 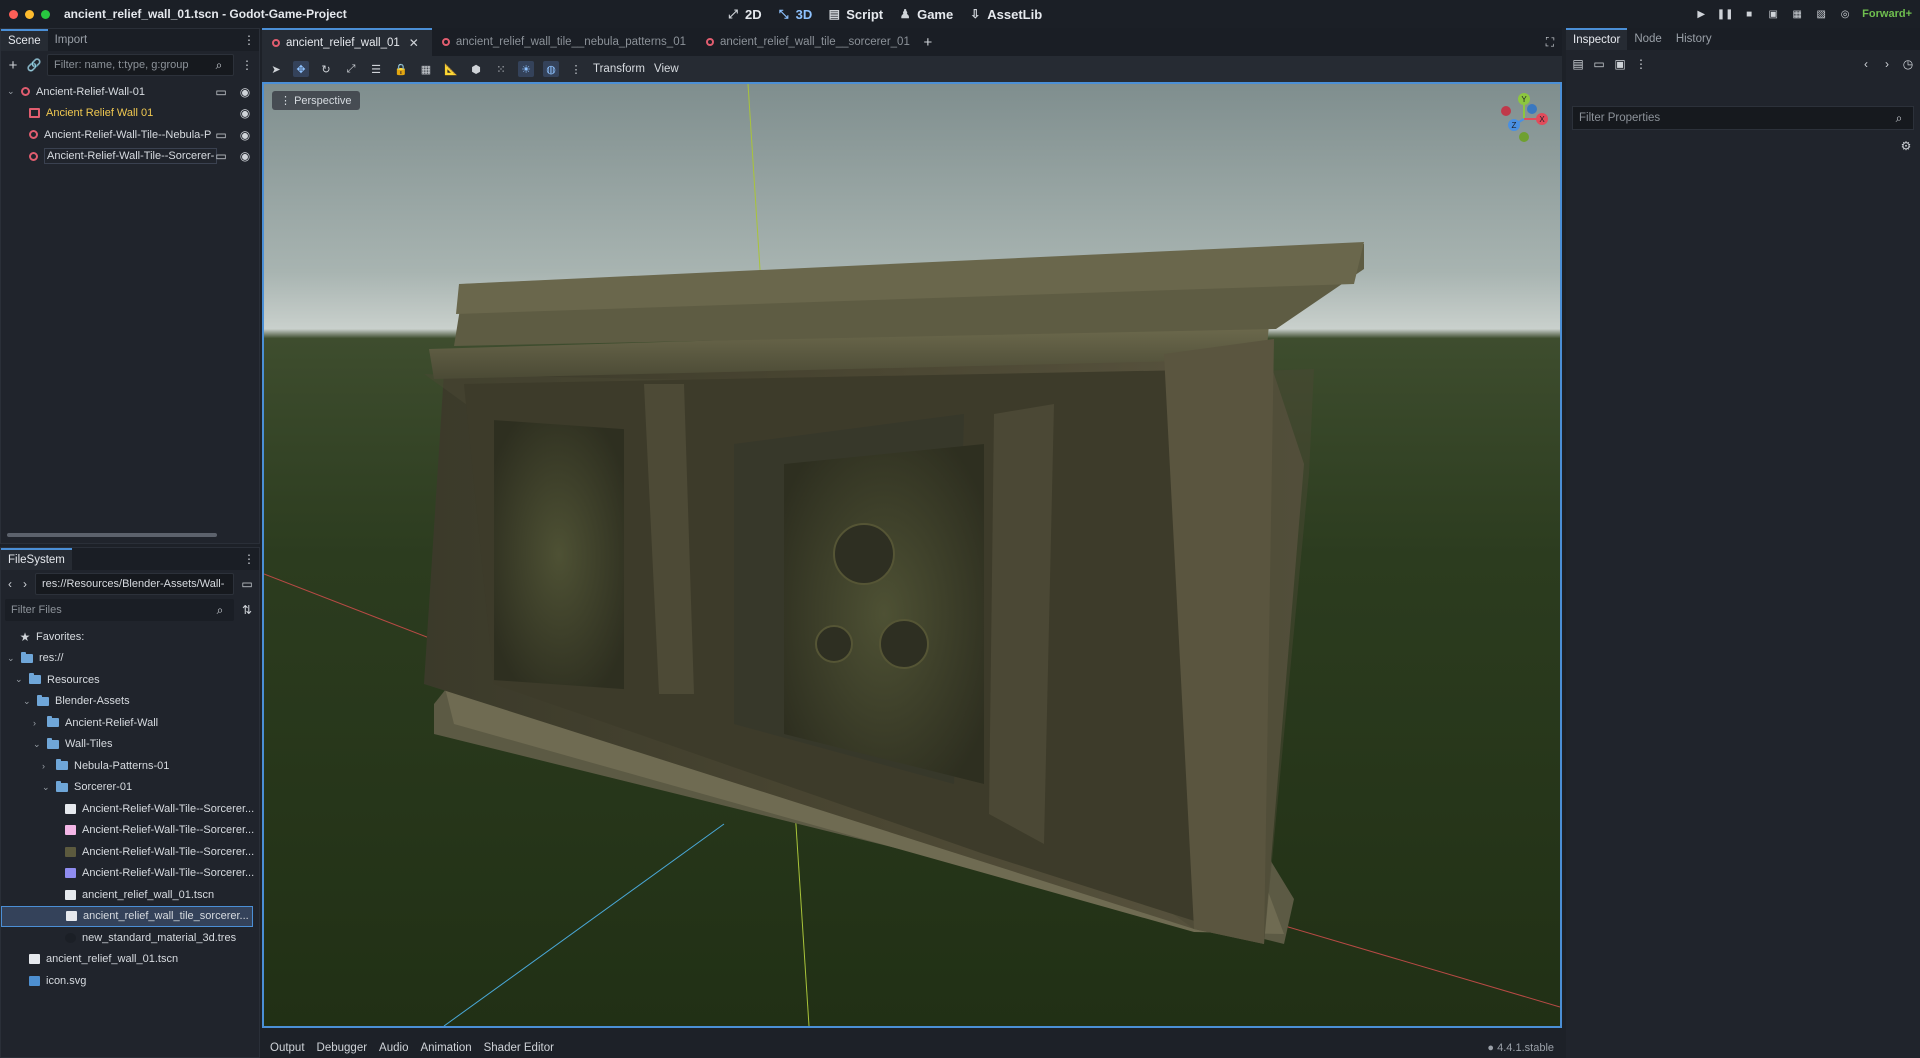 What do you see at coordinates (808, 42) in the screenshot?
I see `scene-tab: ancient_relief_wall_tile__sorcerer_01` at bounding box center [808, 42].